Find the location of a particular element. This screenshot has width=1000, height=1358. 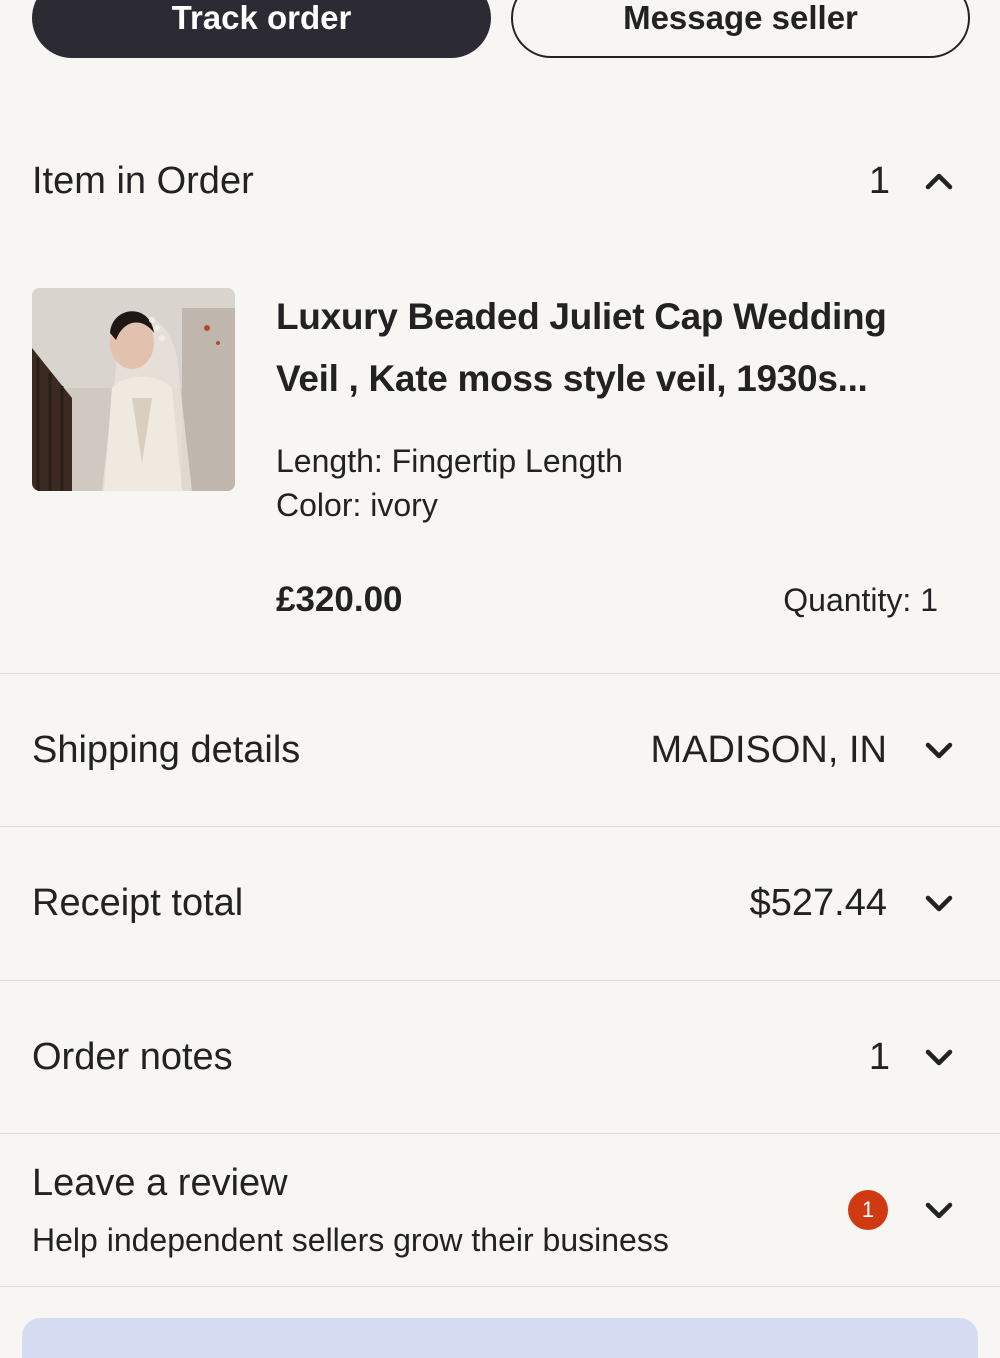

item-title-line1: Luxury Beaded Juliet Cap Wedding is located at coordinates (581, 316).